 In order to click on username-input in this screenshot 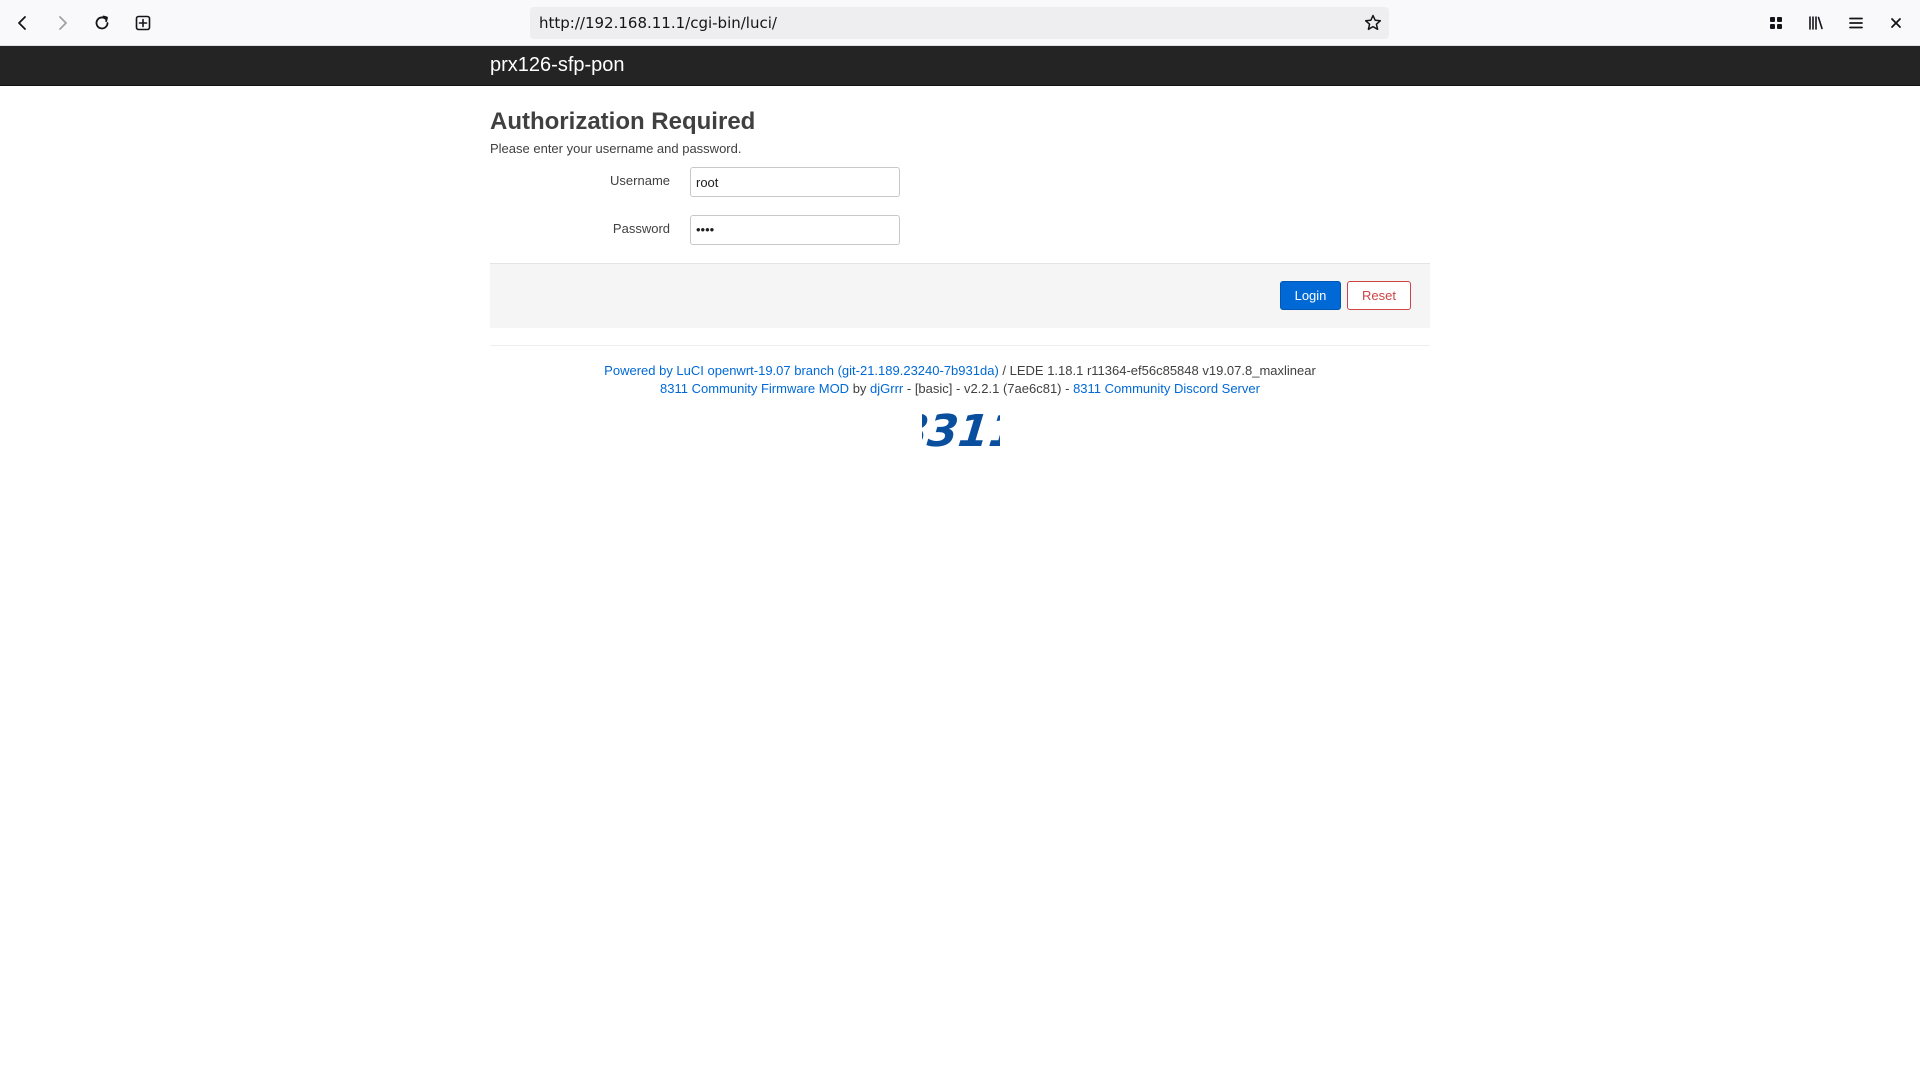, I will do `click(795, 182)`.